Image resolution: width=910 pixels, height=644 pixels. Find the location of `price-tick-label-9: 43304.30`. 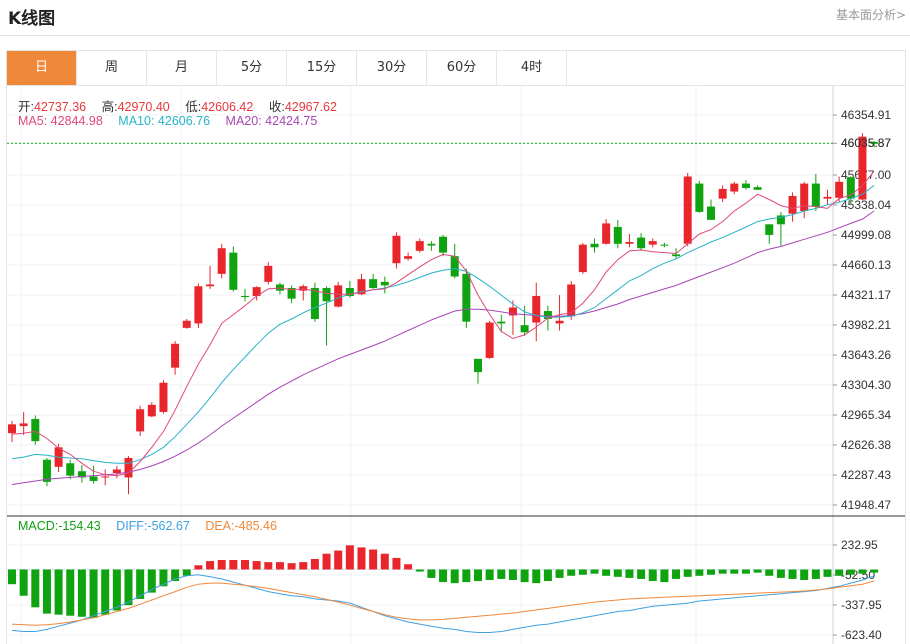

price-tick-label-9: 43304.30 is located at coordinates (866, 385).